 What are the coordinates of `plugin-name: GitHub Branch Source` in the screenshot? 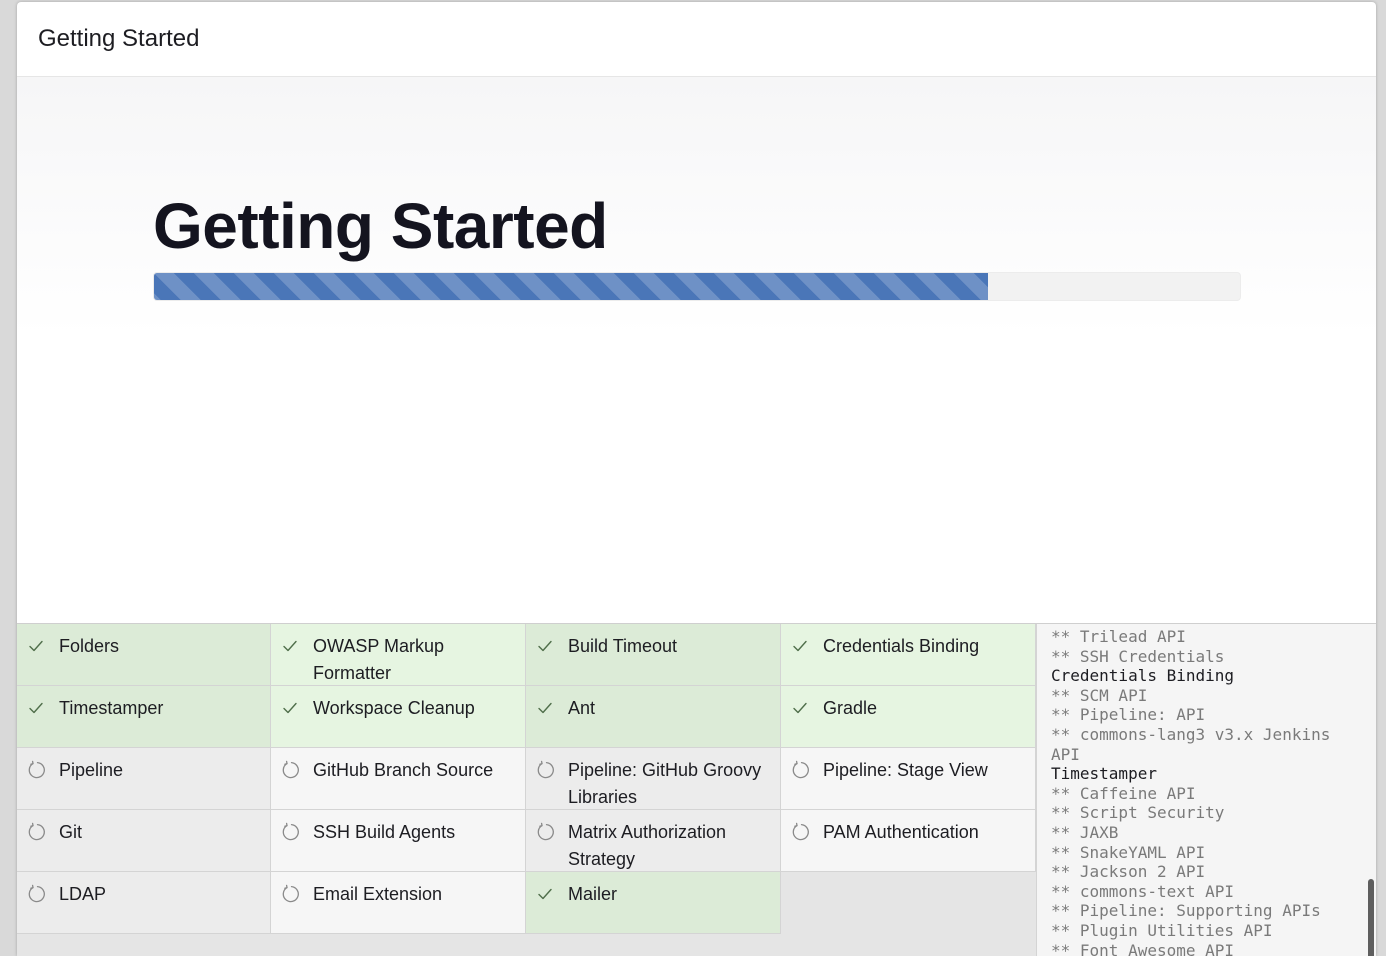 It's located at (403, 770).